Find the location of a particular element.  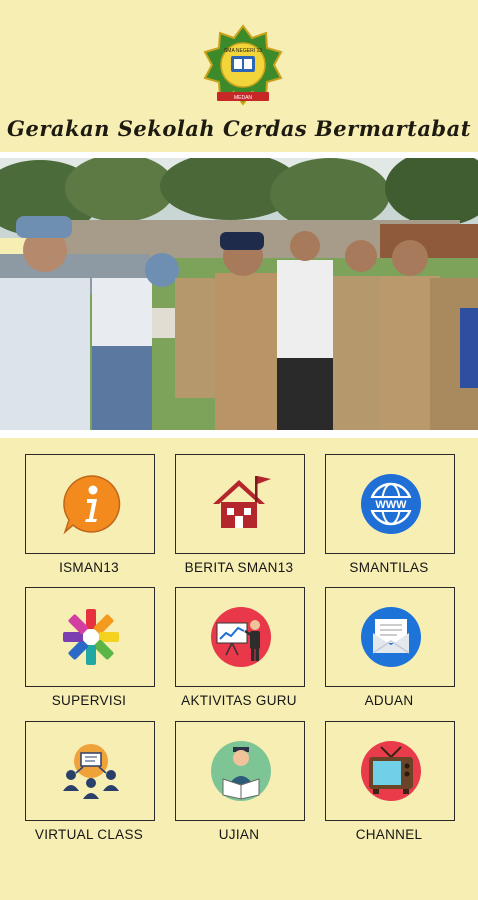

house-flag-icon is located at coordinates (242, 502).